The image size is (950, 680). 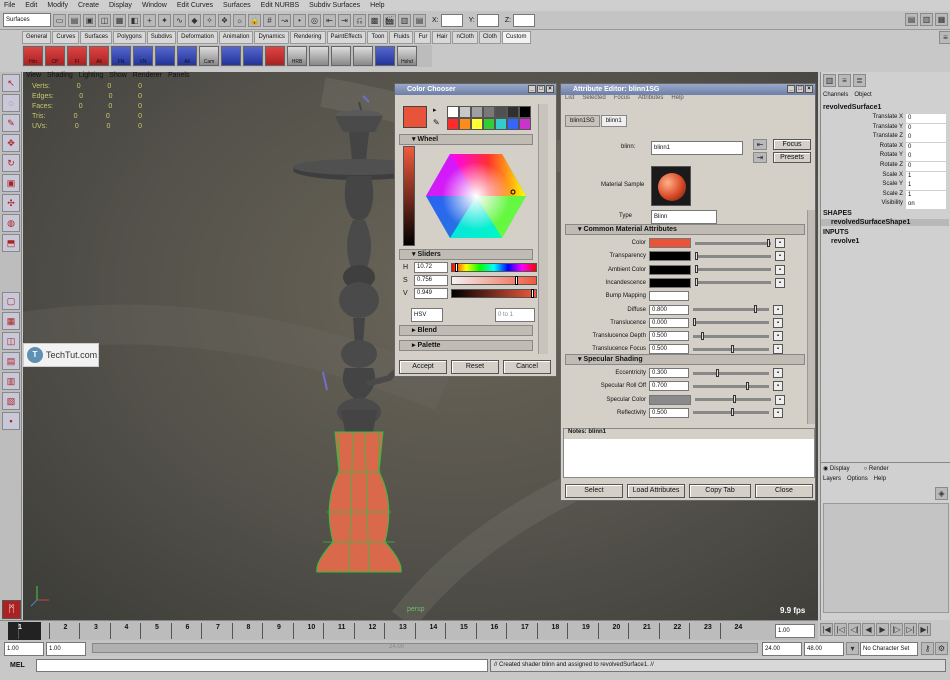 I want to click on menu-help: Help, so click(x=377, y=5).